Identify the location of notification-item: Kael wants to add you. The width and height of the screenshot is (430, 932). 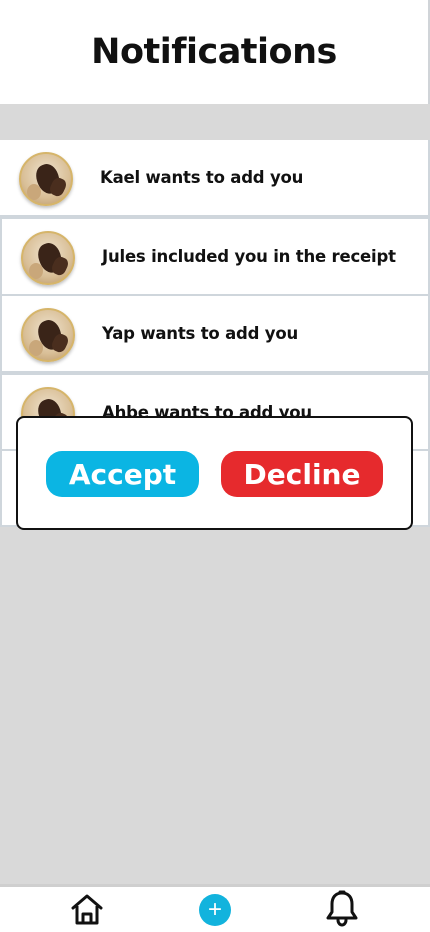
(215, 178).